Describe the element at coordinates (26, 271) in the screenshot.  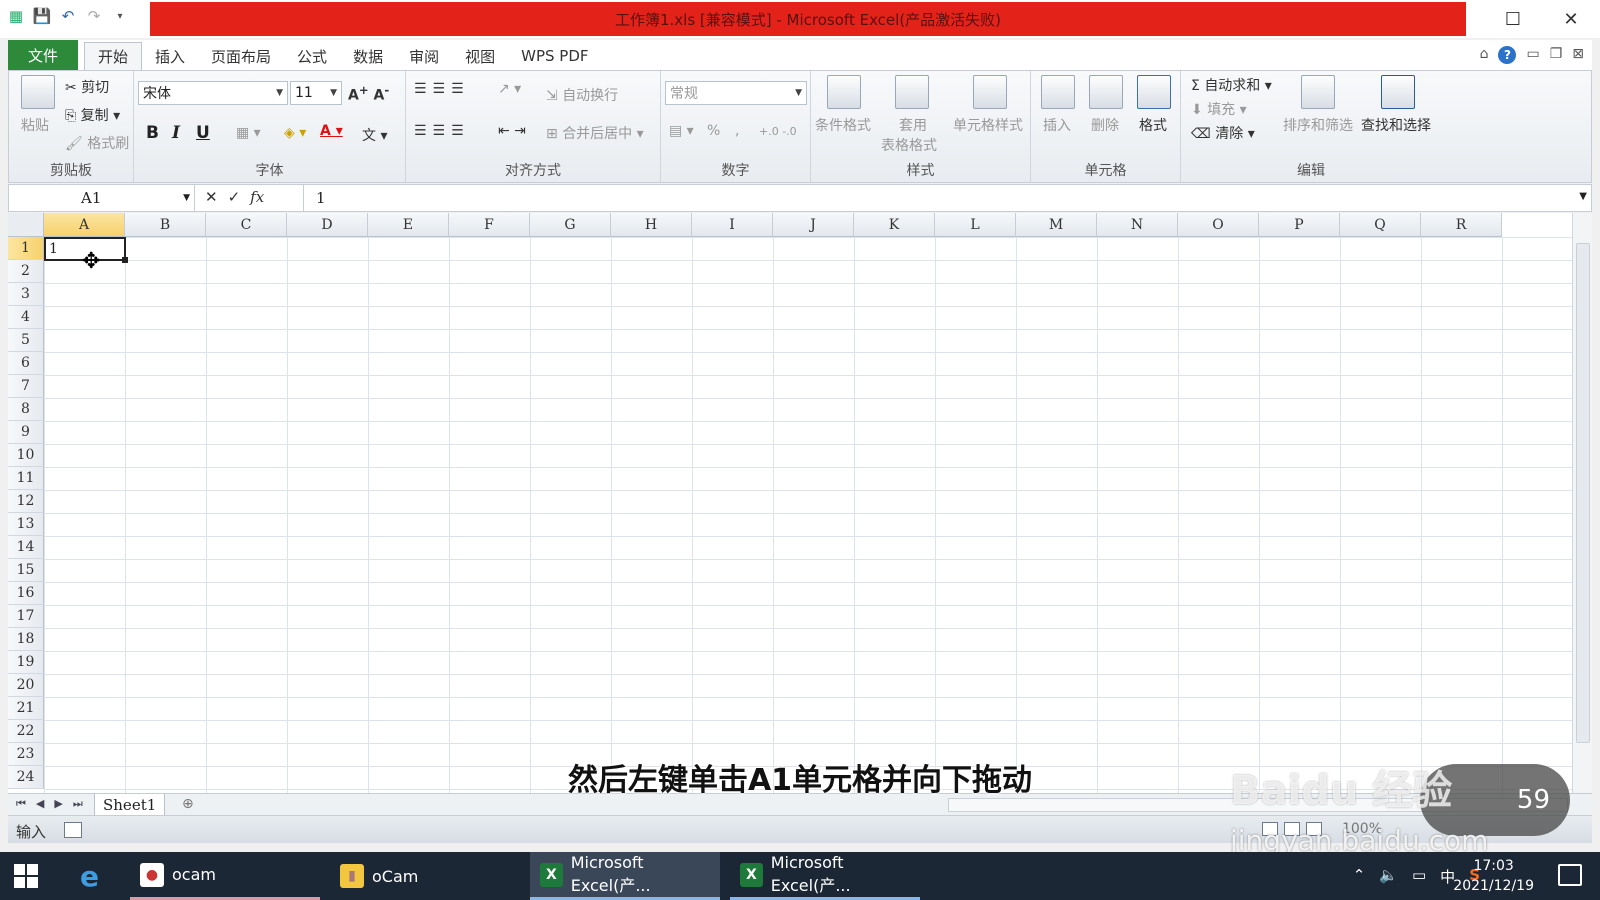
I see `row-header: 2` at that location.